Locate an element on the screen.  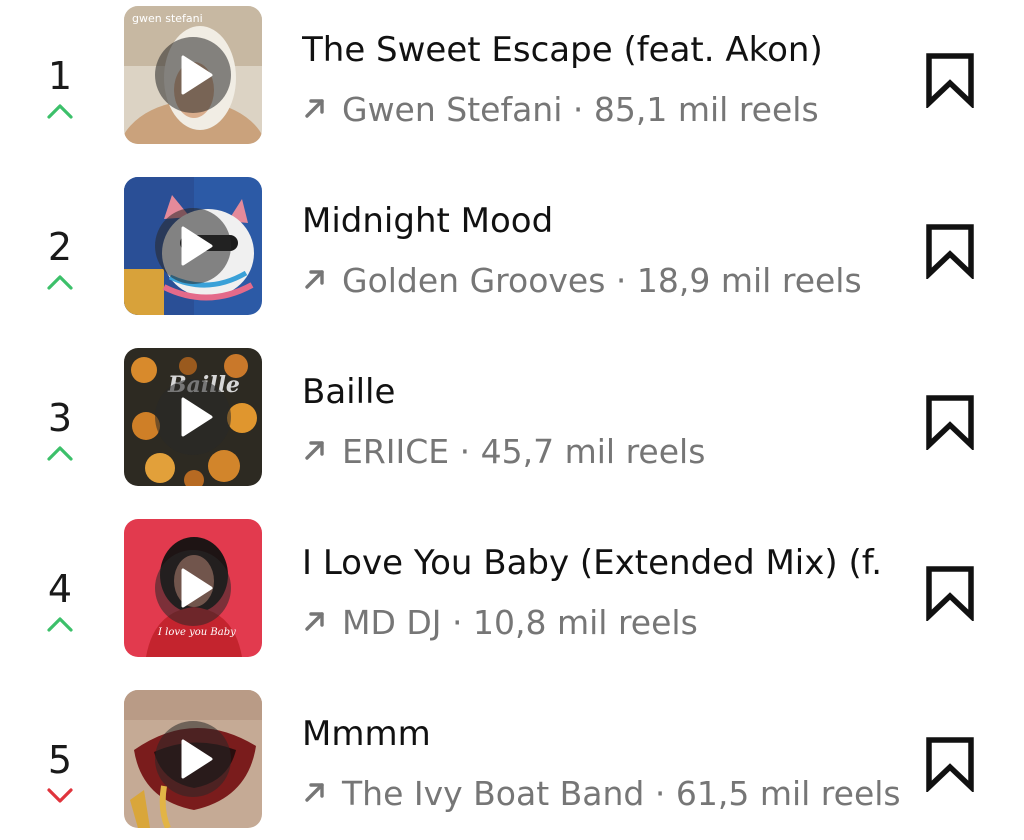
reels-count: 85,1 mil reels is located at coordinates (706, 109).